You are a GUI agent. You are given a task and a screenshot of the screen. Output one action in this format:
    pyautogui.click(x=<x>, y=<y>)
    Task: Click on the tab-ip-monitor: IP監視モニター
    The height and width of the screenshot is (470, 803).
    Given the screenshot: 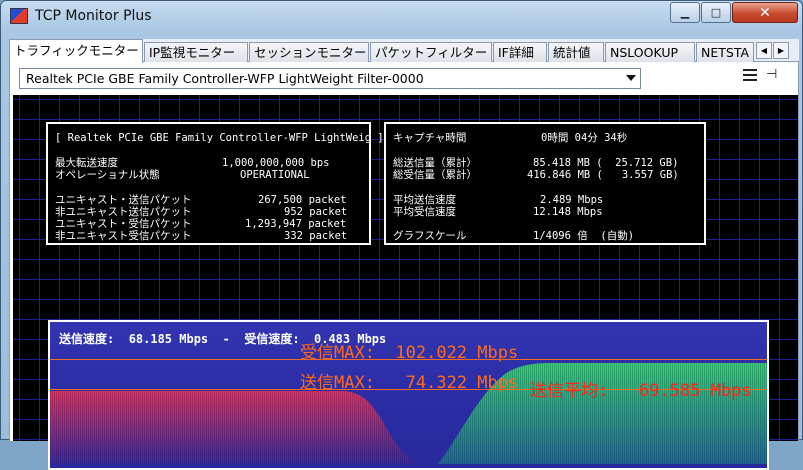 What is the action you would take?
    pyautogui.click(x=196, y=52)
    